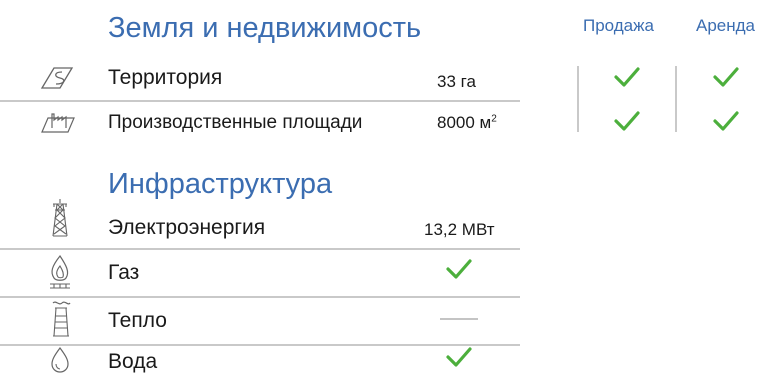 This screenshot has width=769, height=374. Describe the element at coordinates (57, 77) in the screenshot. I see `territory-icon` at that location.